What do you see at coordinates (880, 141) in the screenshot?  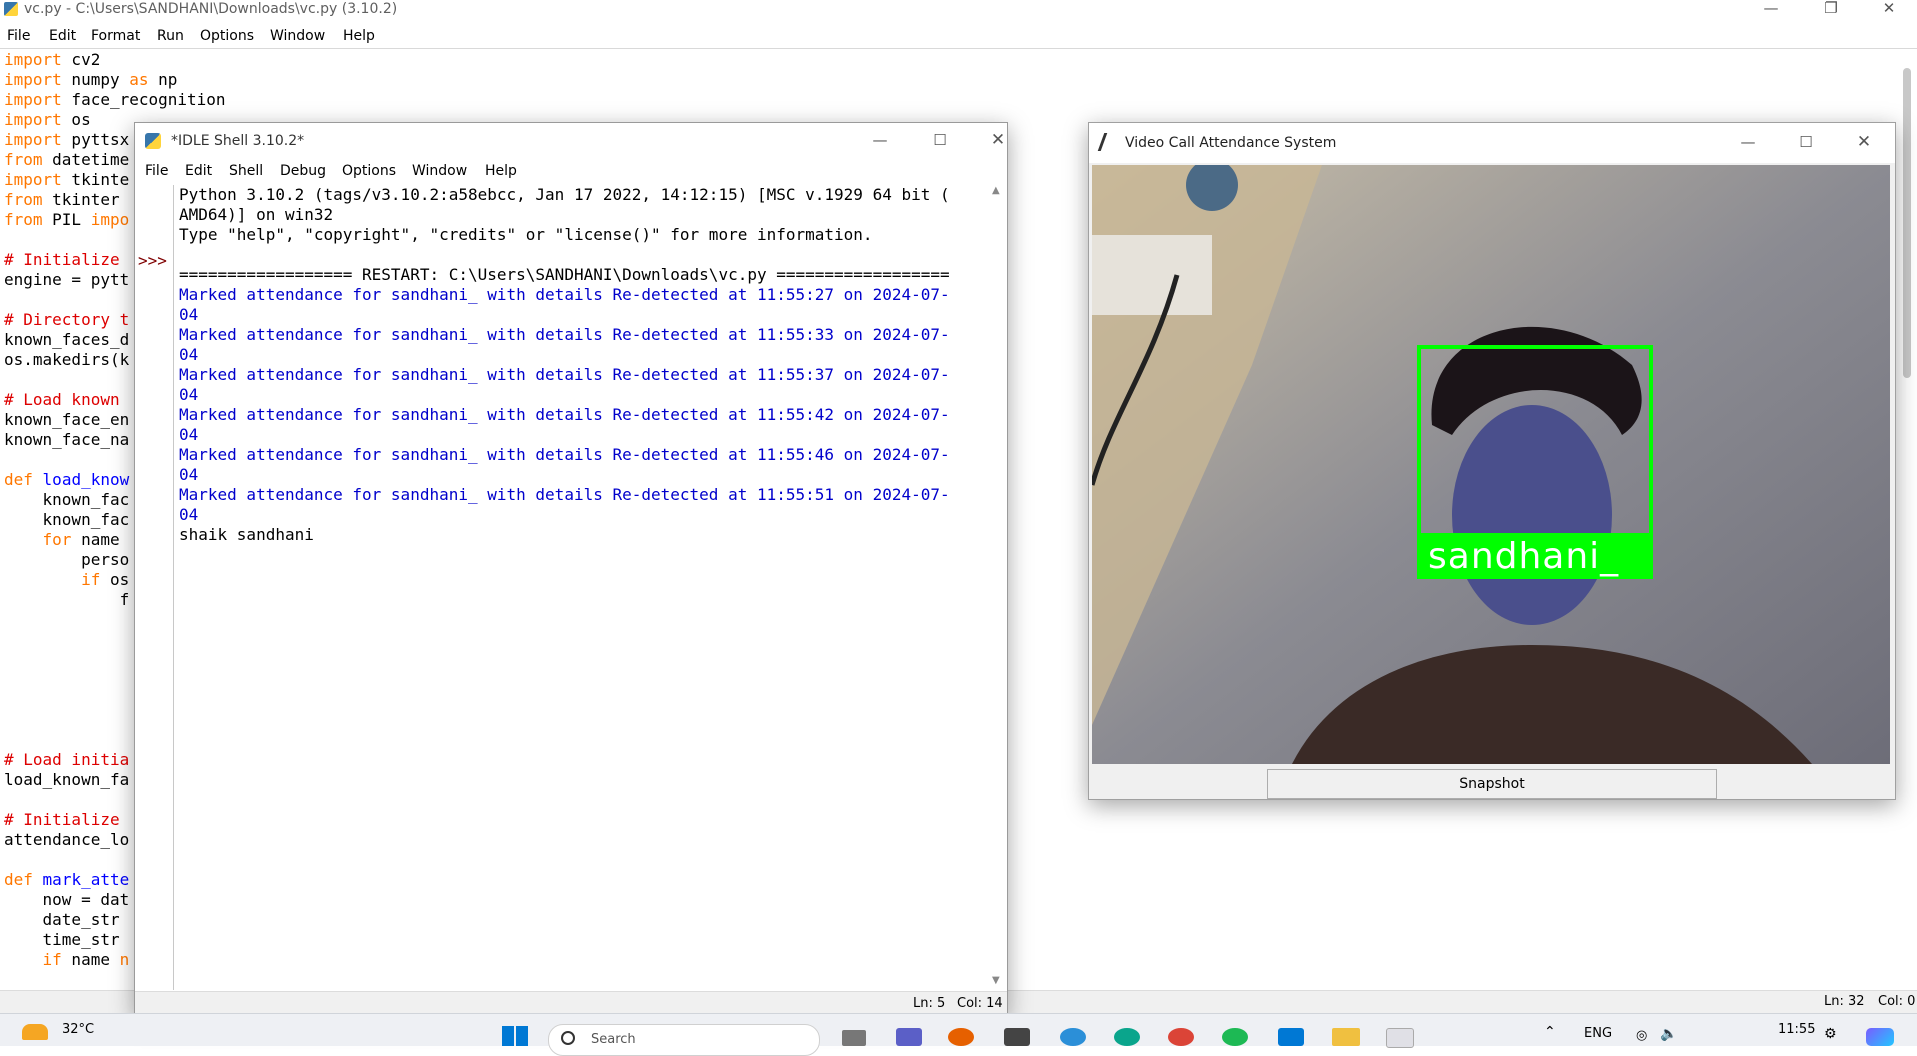 I see `shell-minimize-button: —` at bounding box center [880, 141].